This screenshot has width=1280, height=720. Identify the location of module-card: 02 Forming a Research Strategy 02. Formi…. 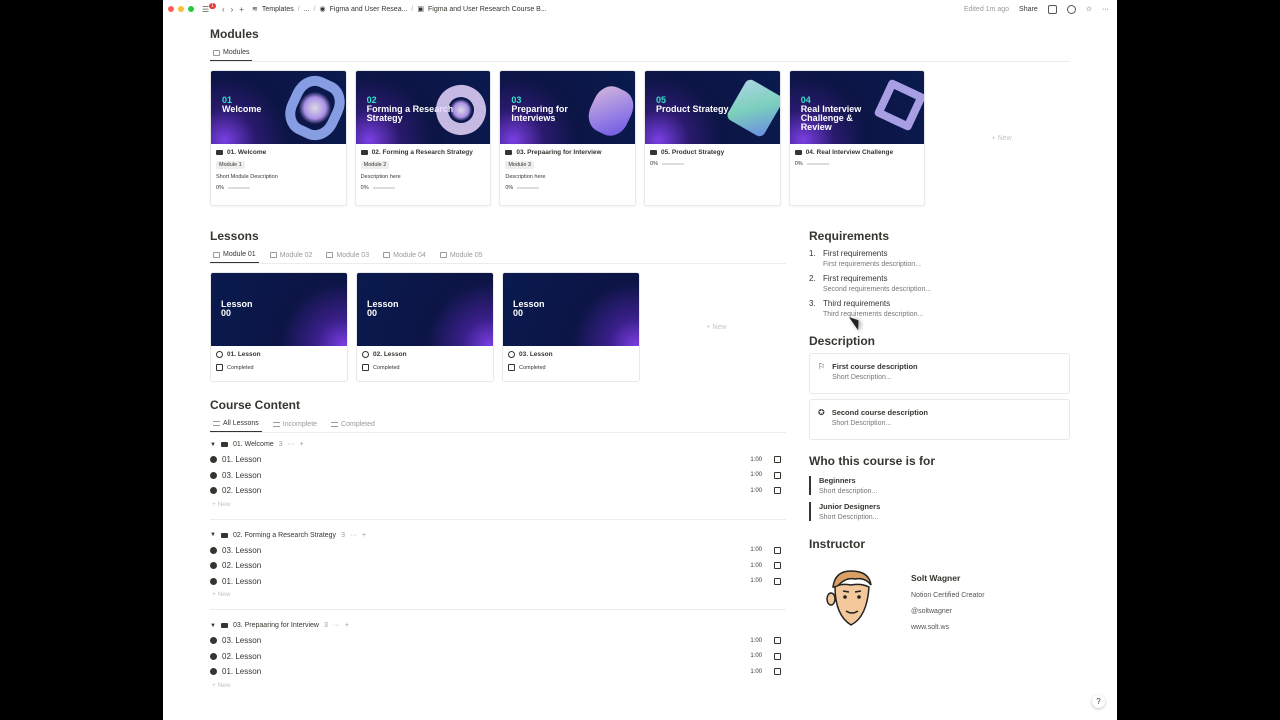
(423, 138).